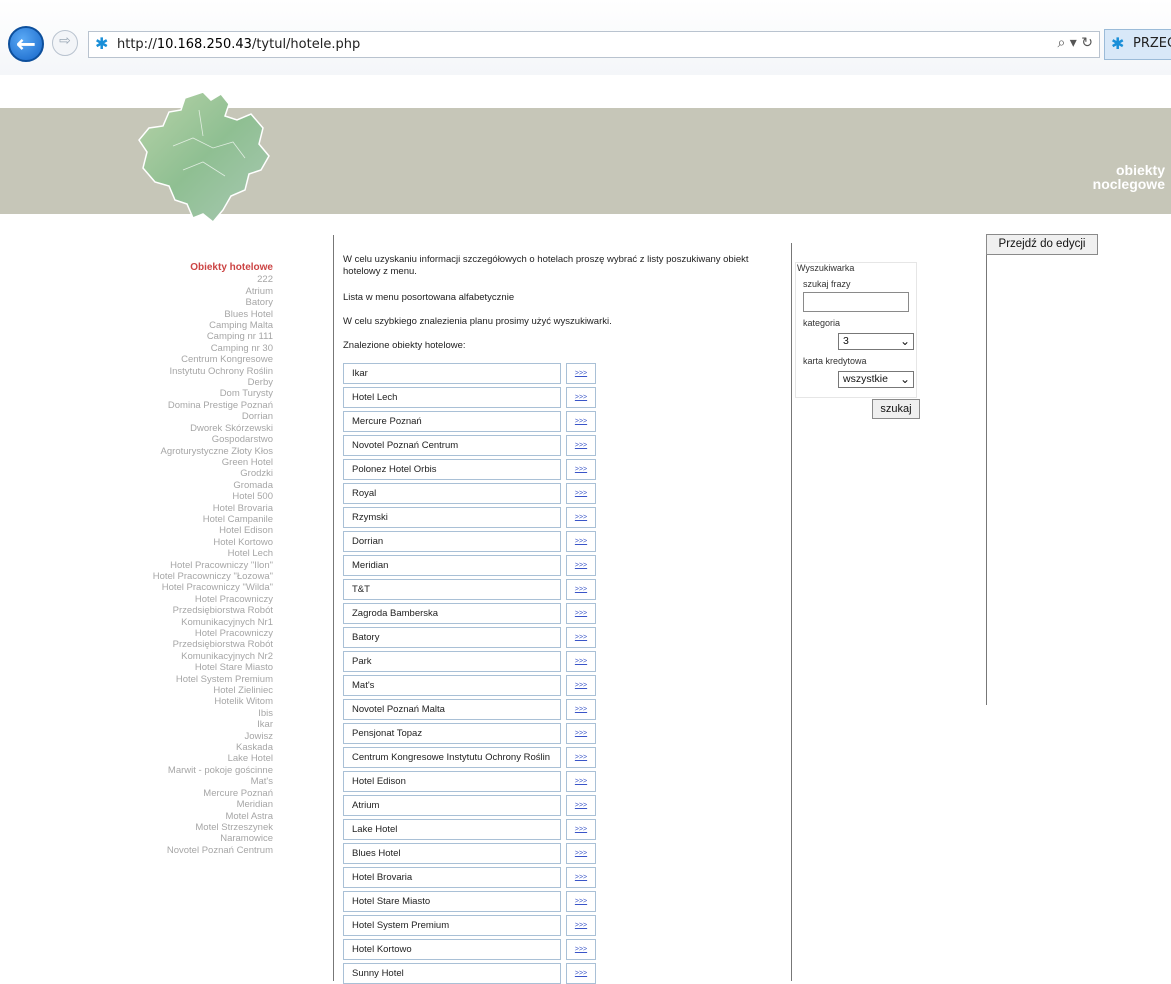 The height and width of the screenshot is (984, 1171). Describe the element at coordinates (186, 758) in the screenshot. I see `nav-item: Lake Hotel` at that location.